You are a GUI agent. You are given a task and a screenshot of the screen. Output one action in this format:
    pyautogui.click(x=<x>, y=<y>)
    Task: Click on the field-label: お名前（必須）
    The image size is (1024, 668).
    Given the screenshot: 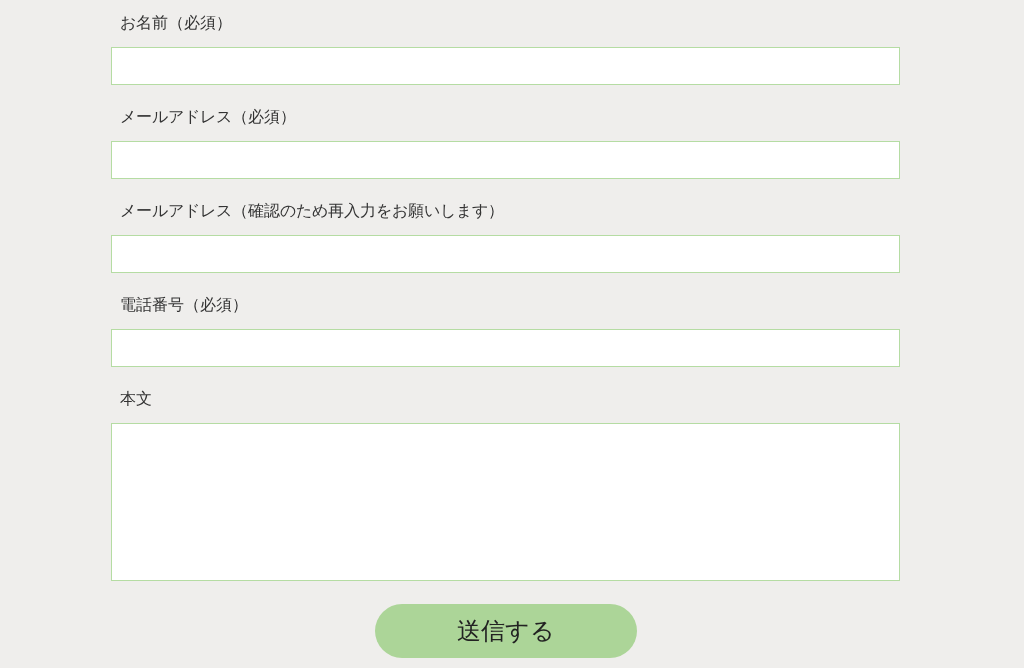 What is the action you would take?
    pyautogui.click(x=176, y=23)
    